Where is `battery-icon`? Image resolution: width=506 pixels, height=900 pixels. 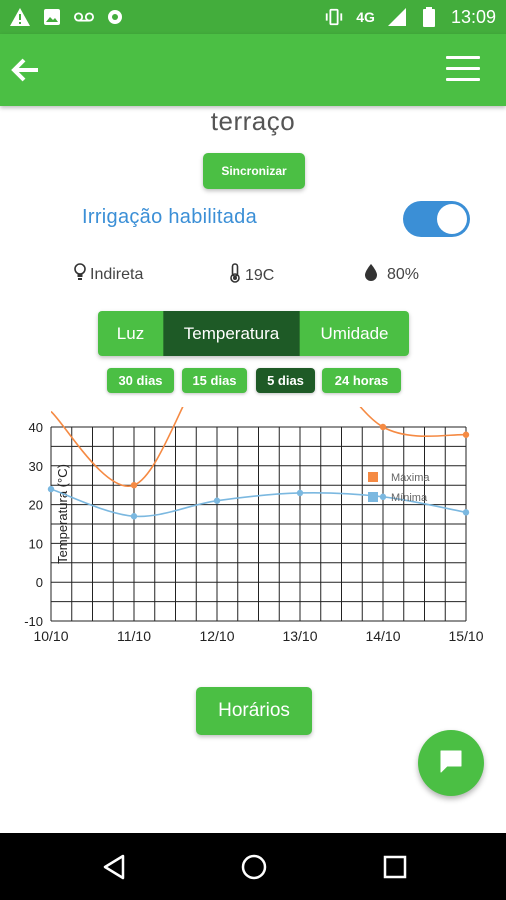 battery-icon is located at coordinates (429, 17).